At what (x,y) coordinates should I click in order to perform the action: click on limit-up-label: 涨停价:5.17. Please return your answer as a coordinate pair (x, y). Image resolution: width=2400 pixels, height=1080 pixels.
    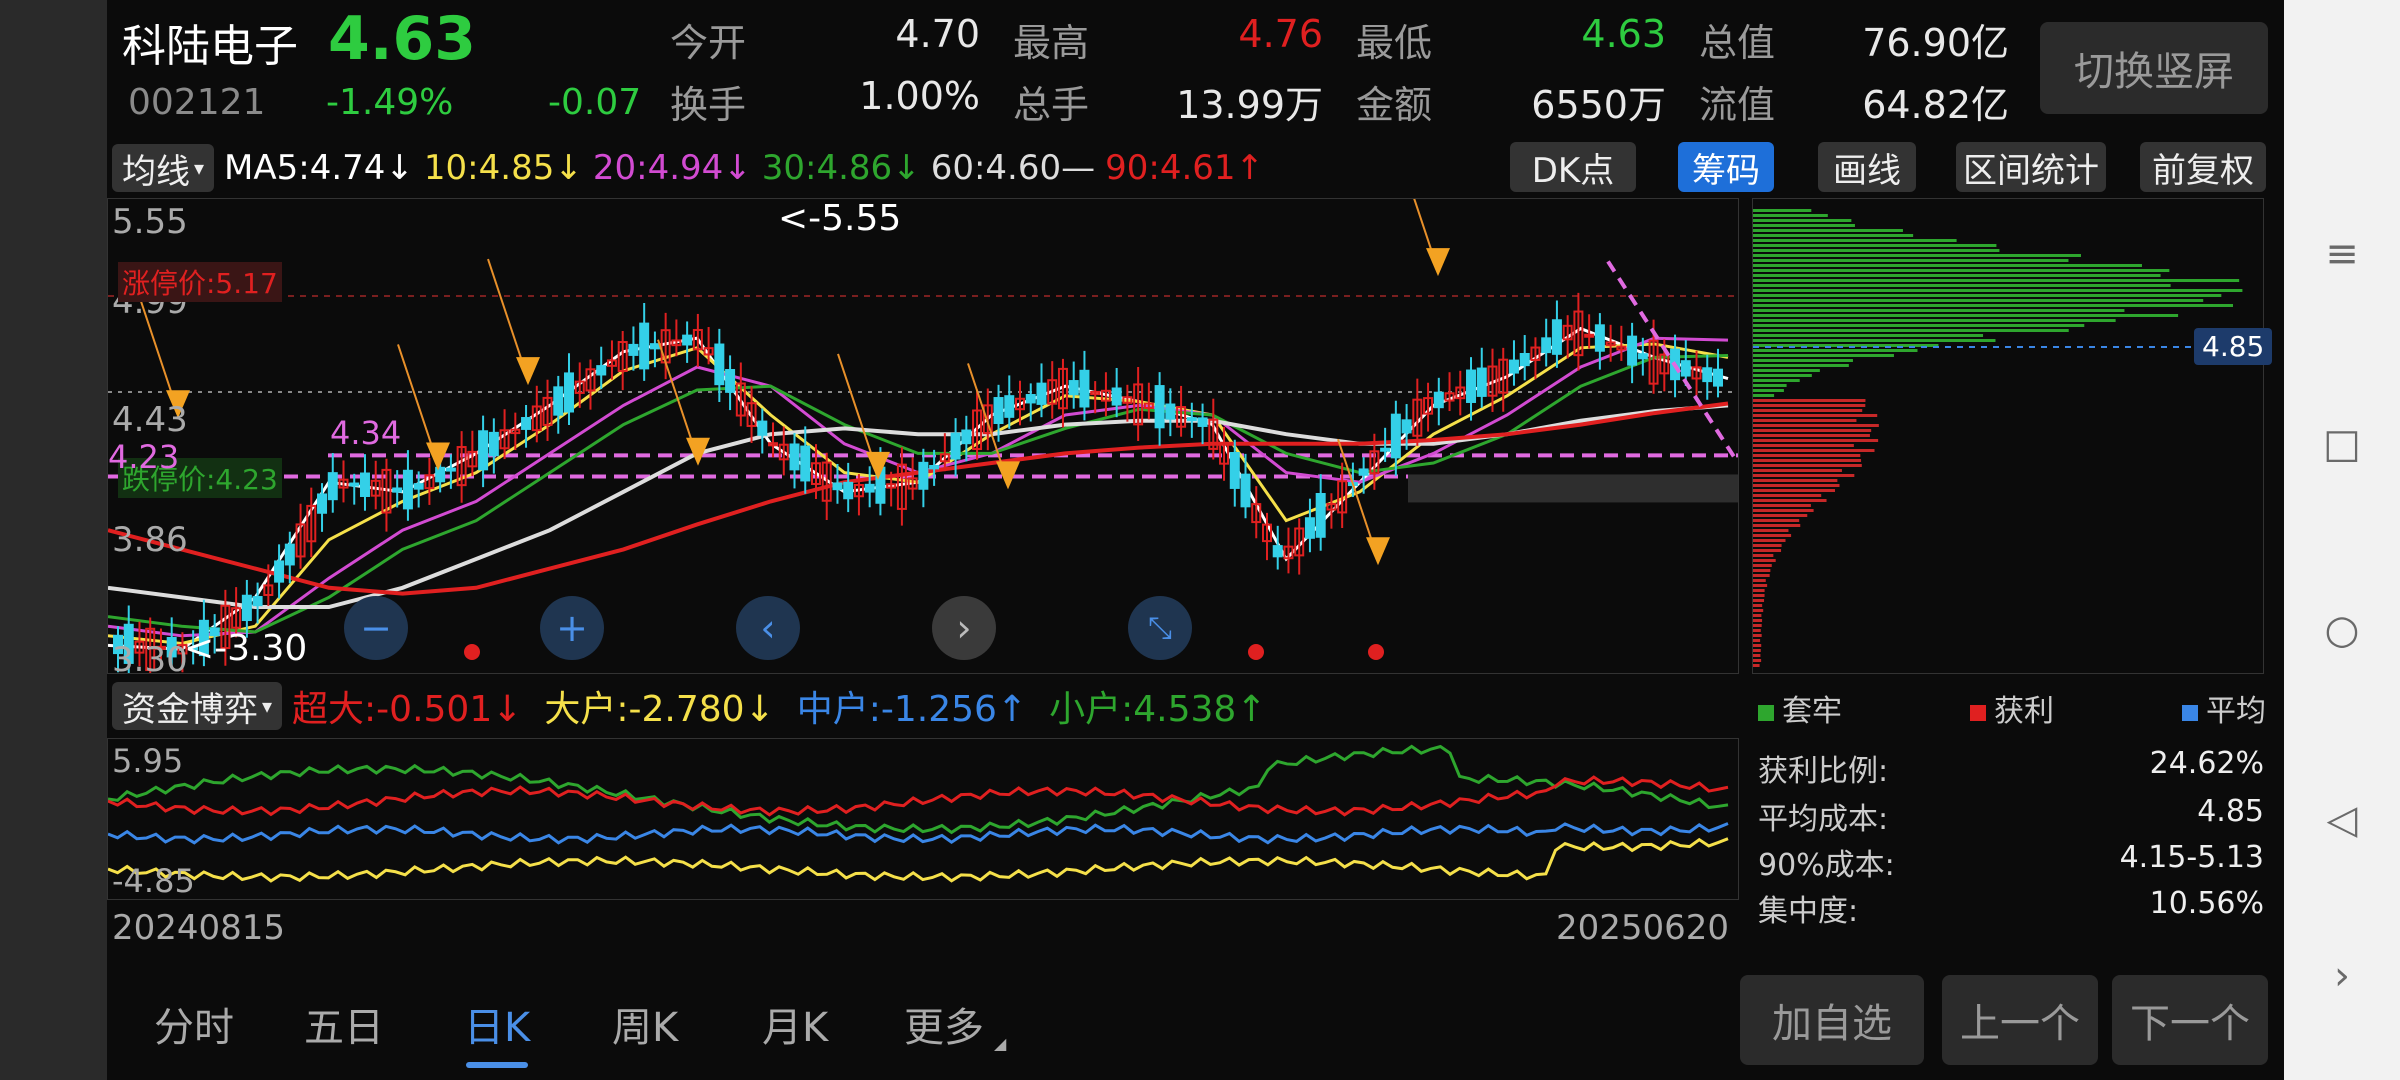
    Looking at the image, I should click on (200, 282).